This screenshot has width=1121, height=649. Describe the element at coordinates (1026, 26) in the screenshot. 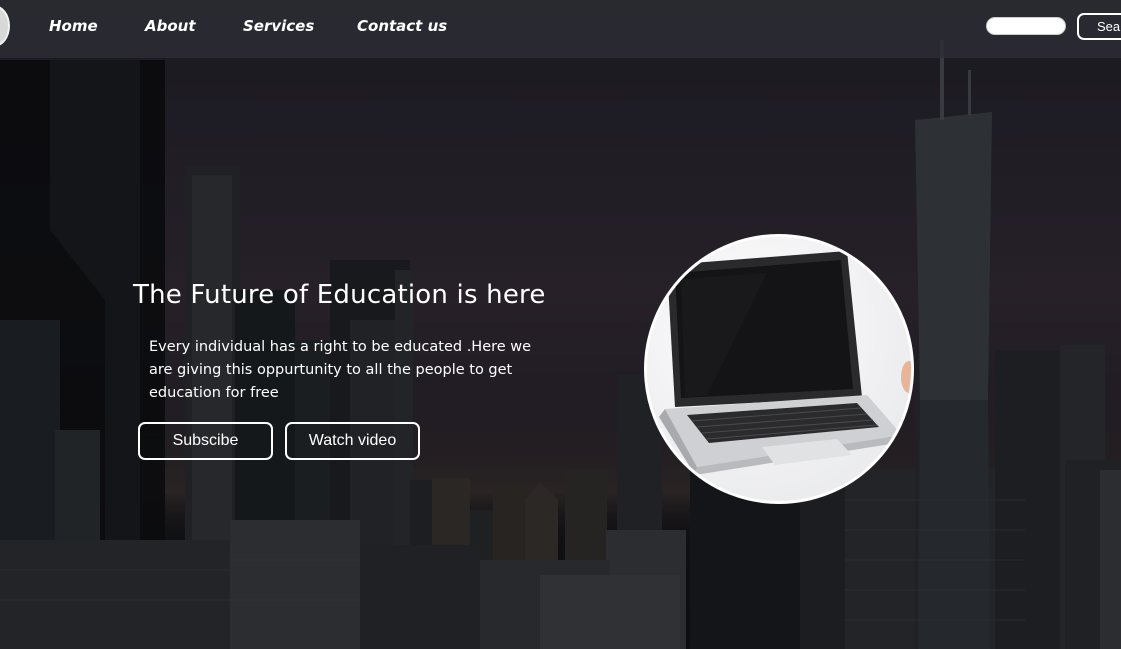

I see `search-input` at that location.